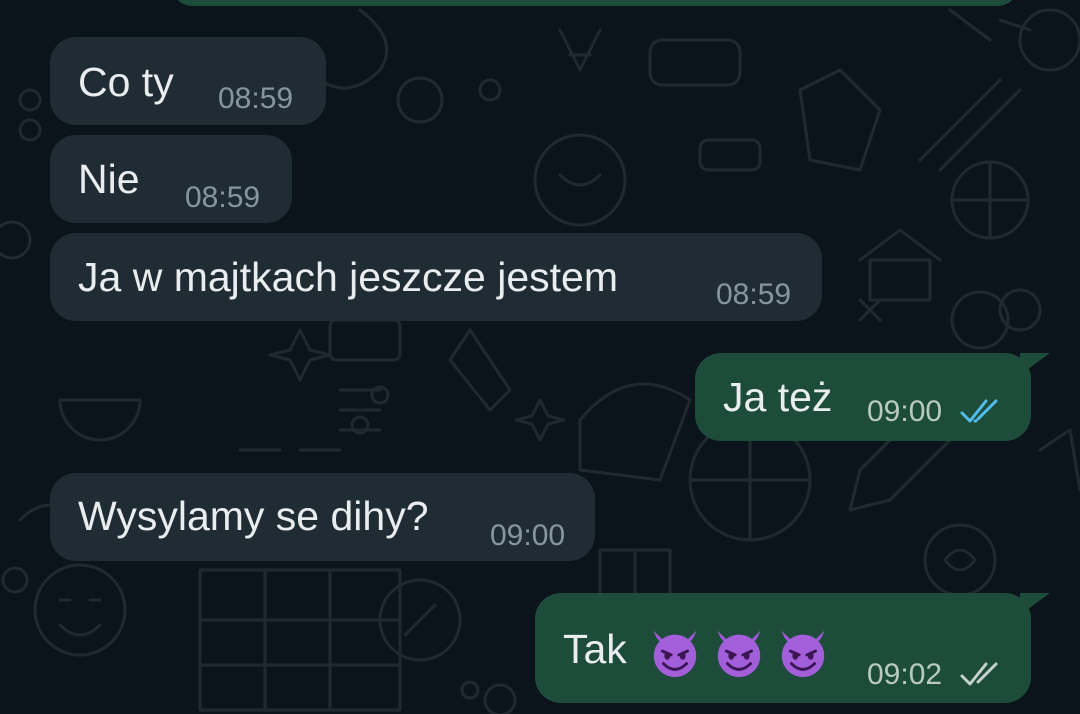 This screenshot has width=1080, height=714. I want to click on message-timestamp: 09:02, so click(905, 674).